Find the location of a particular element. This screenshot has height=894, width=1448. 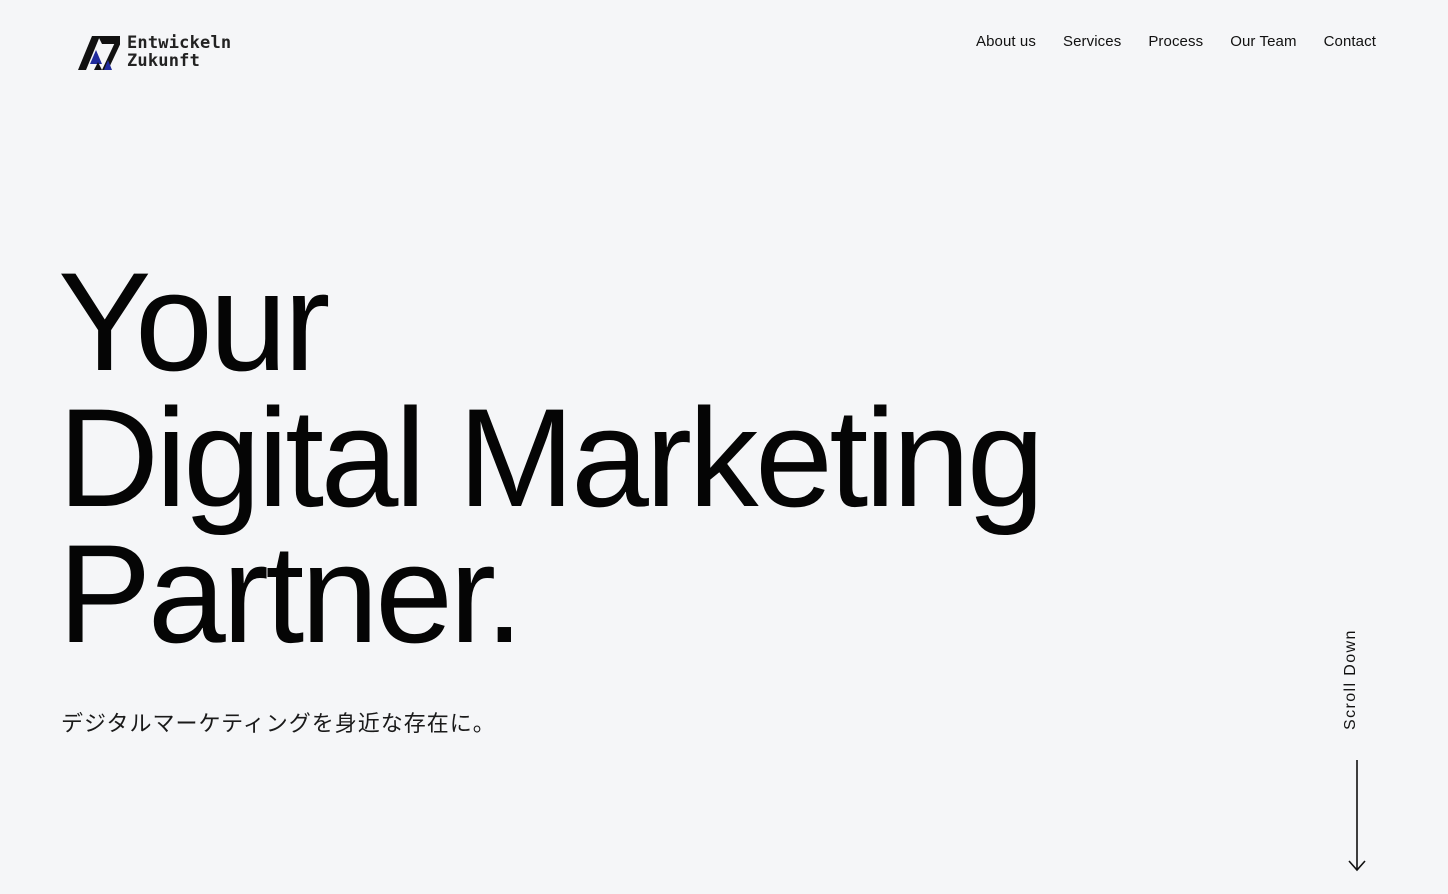

logo-line-1: Entwickeln is located at coordinates (179, 43).